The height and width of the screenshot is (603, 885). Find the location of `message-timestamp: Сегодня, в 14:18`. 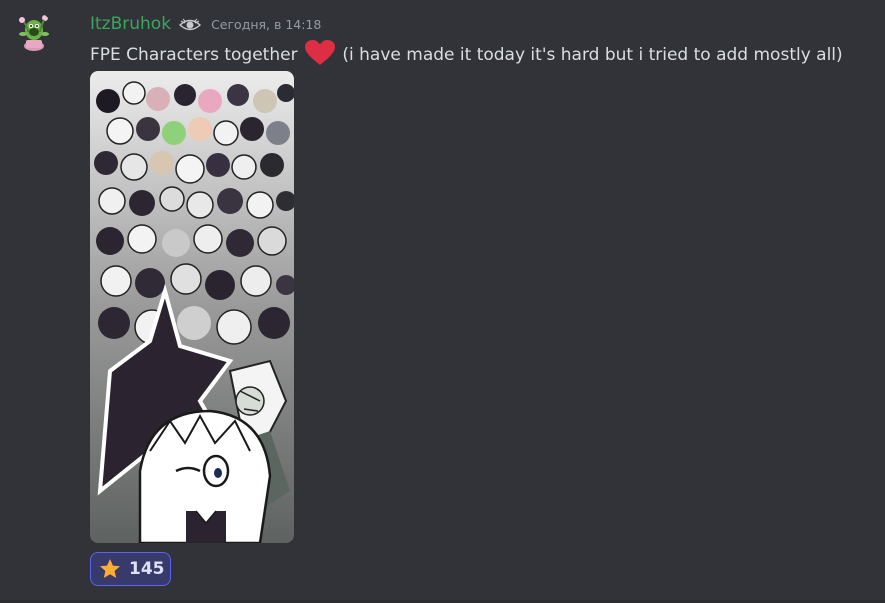

message-timestamp: Сегодня, в 14:18 is located at coordinates (266, 24).